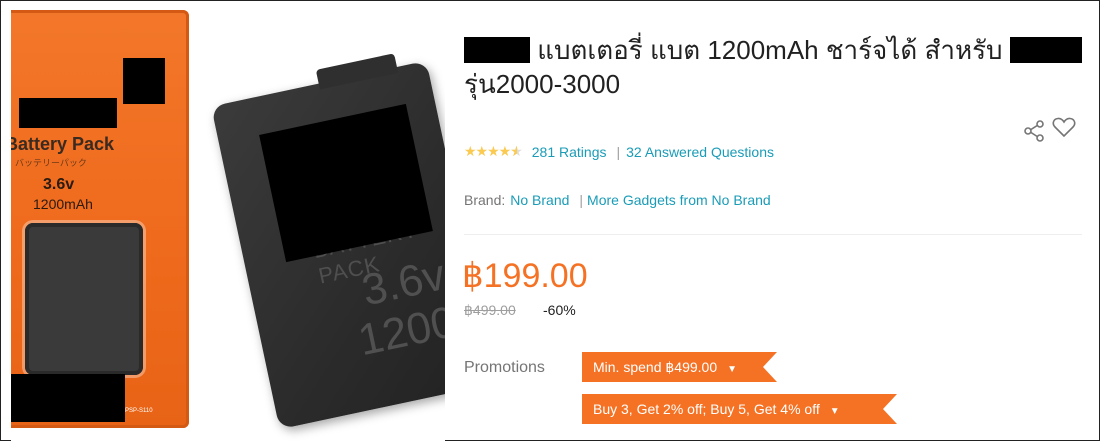  Describe the element at coordinates (51, 163) in the screenshot. I see `pack-subtitle: バッテリーパック` at that location.